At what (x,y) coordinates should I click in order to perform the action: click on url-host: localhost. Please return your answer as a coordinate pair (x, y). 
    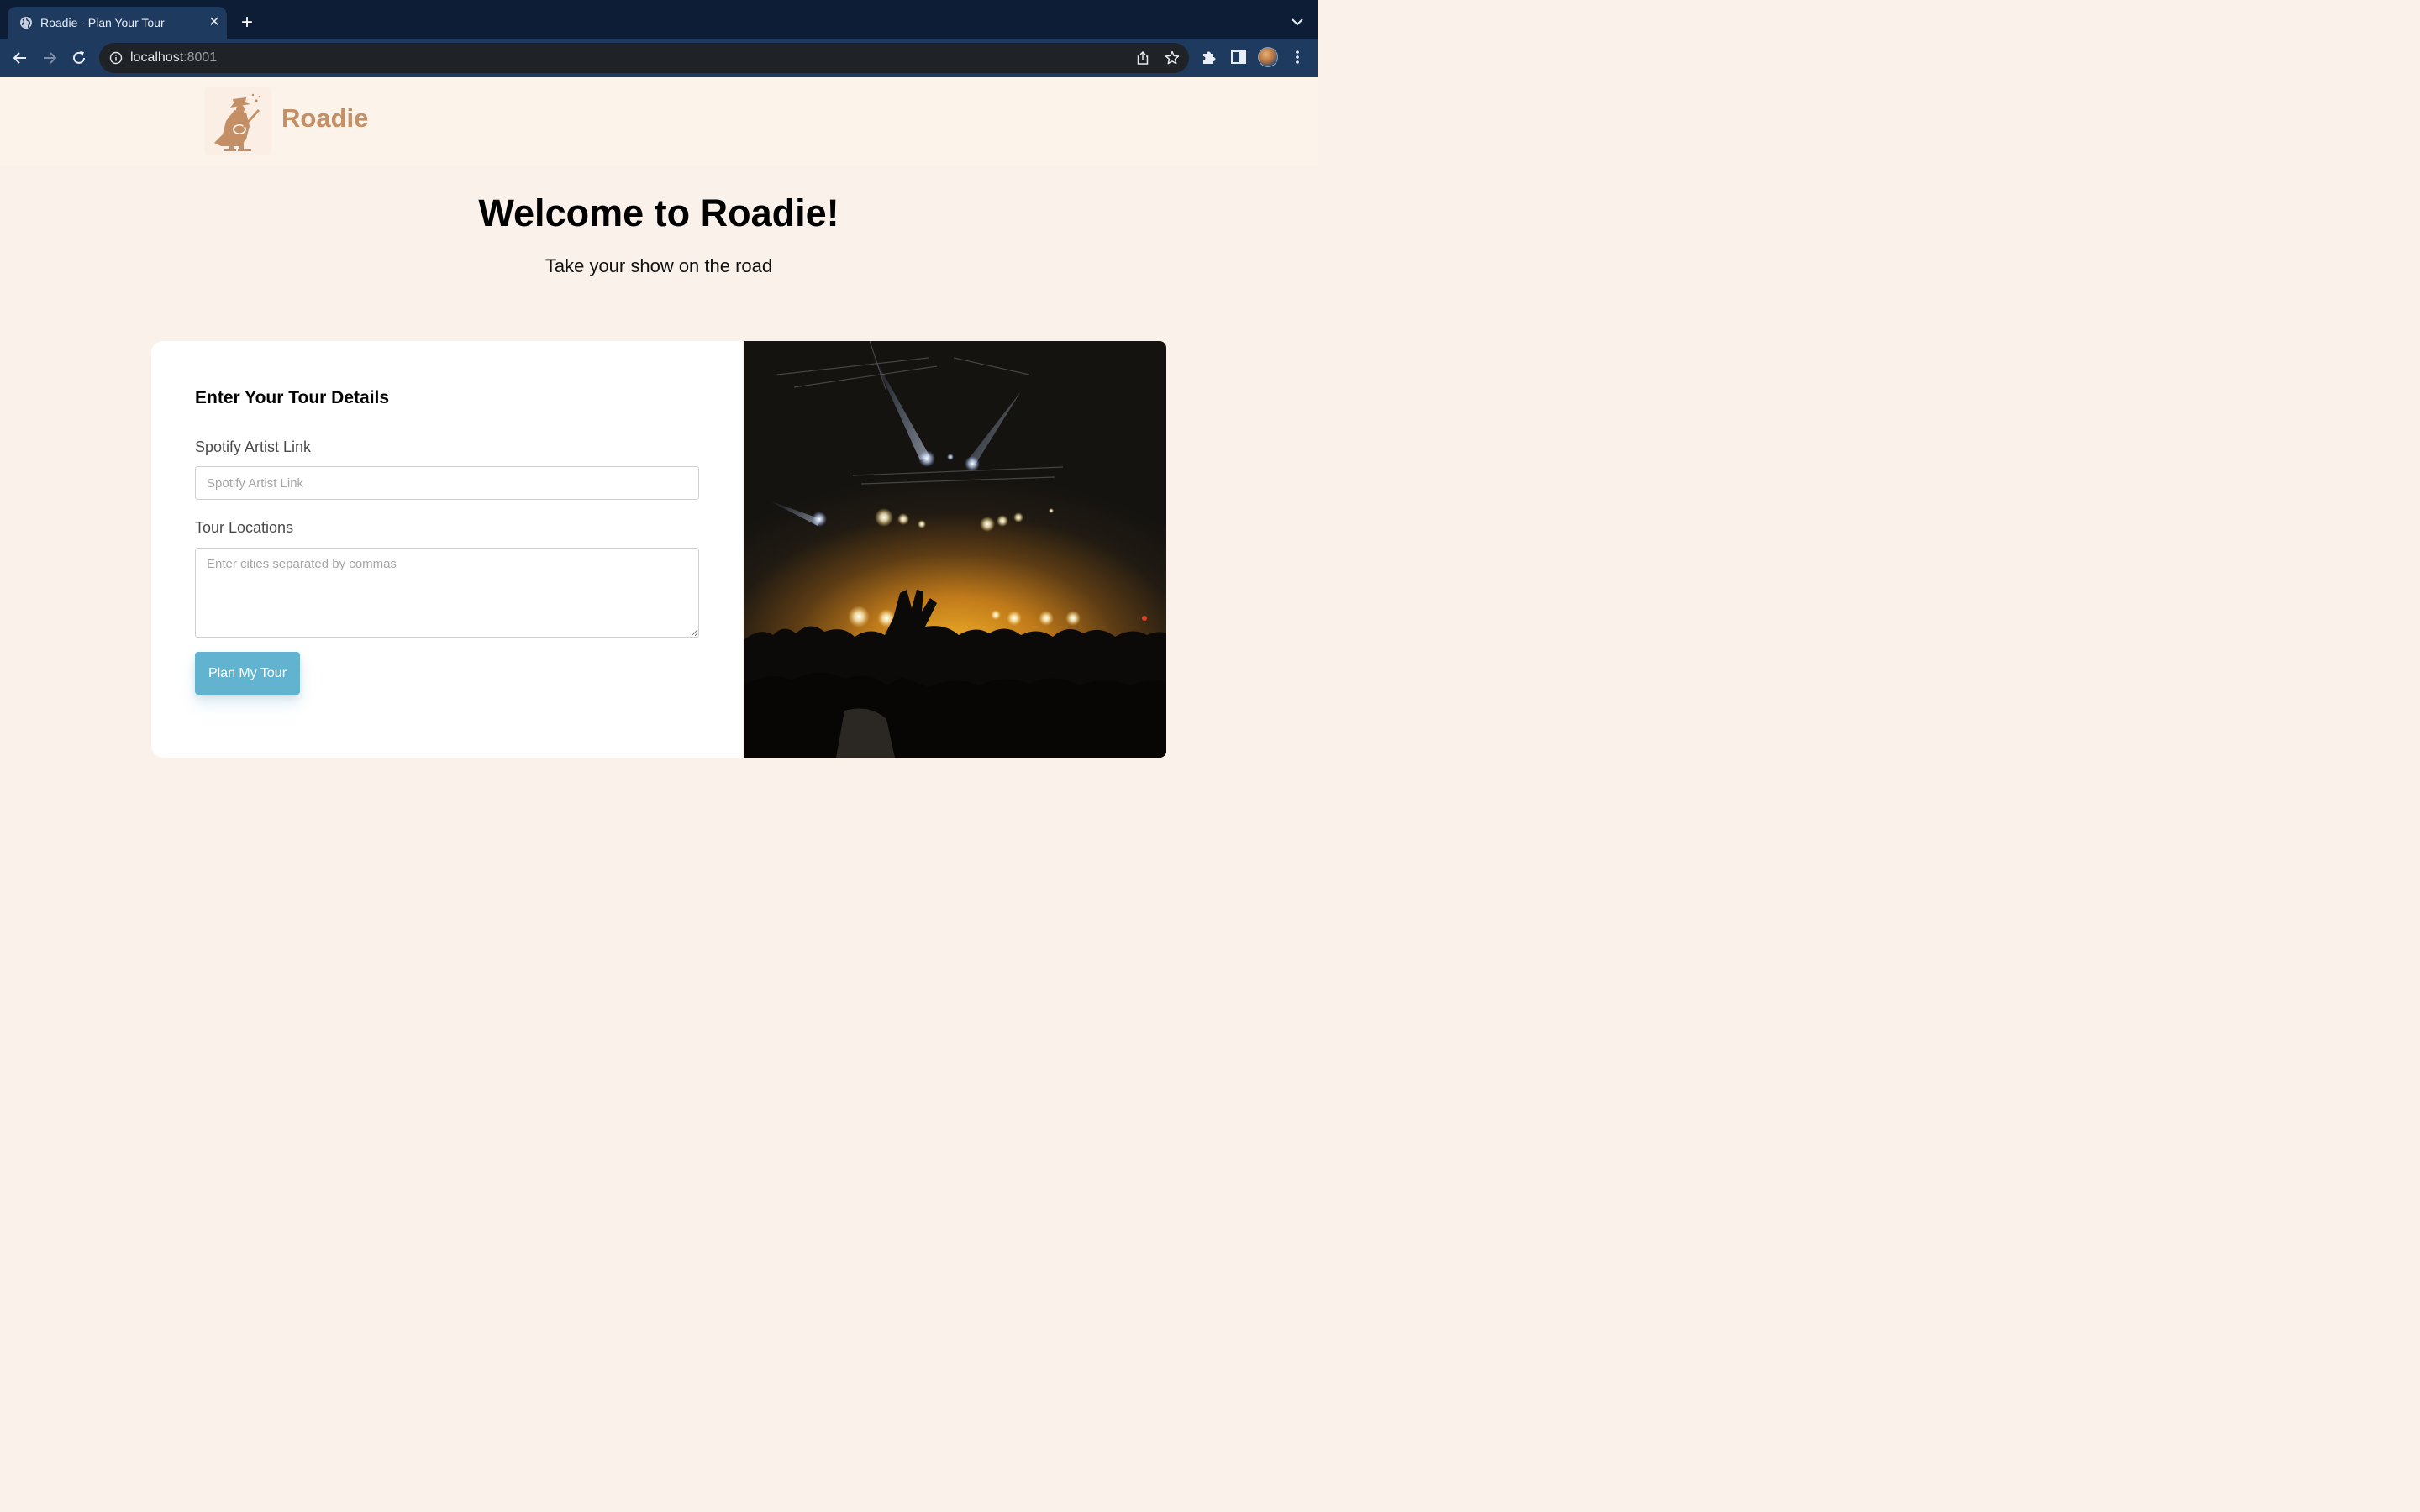
    Looking at the image, I should click on (157, 57).